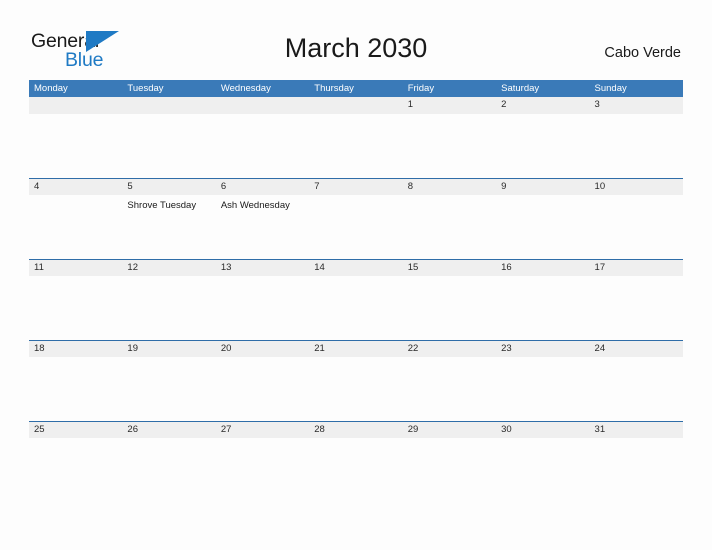  Describe the element at coordinates (75, 187) in the screenshot. I see `day-number: 4` at that location.